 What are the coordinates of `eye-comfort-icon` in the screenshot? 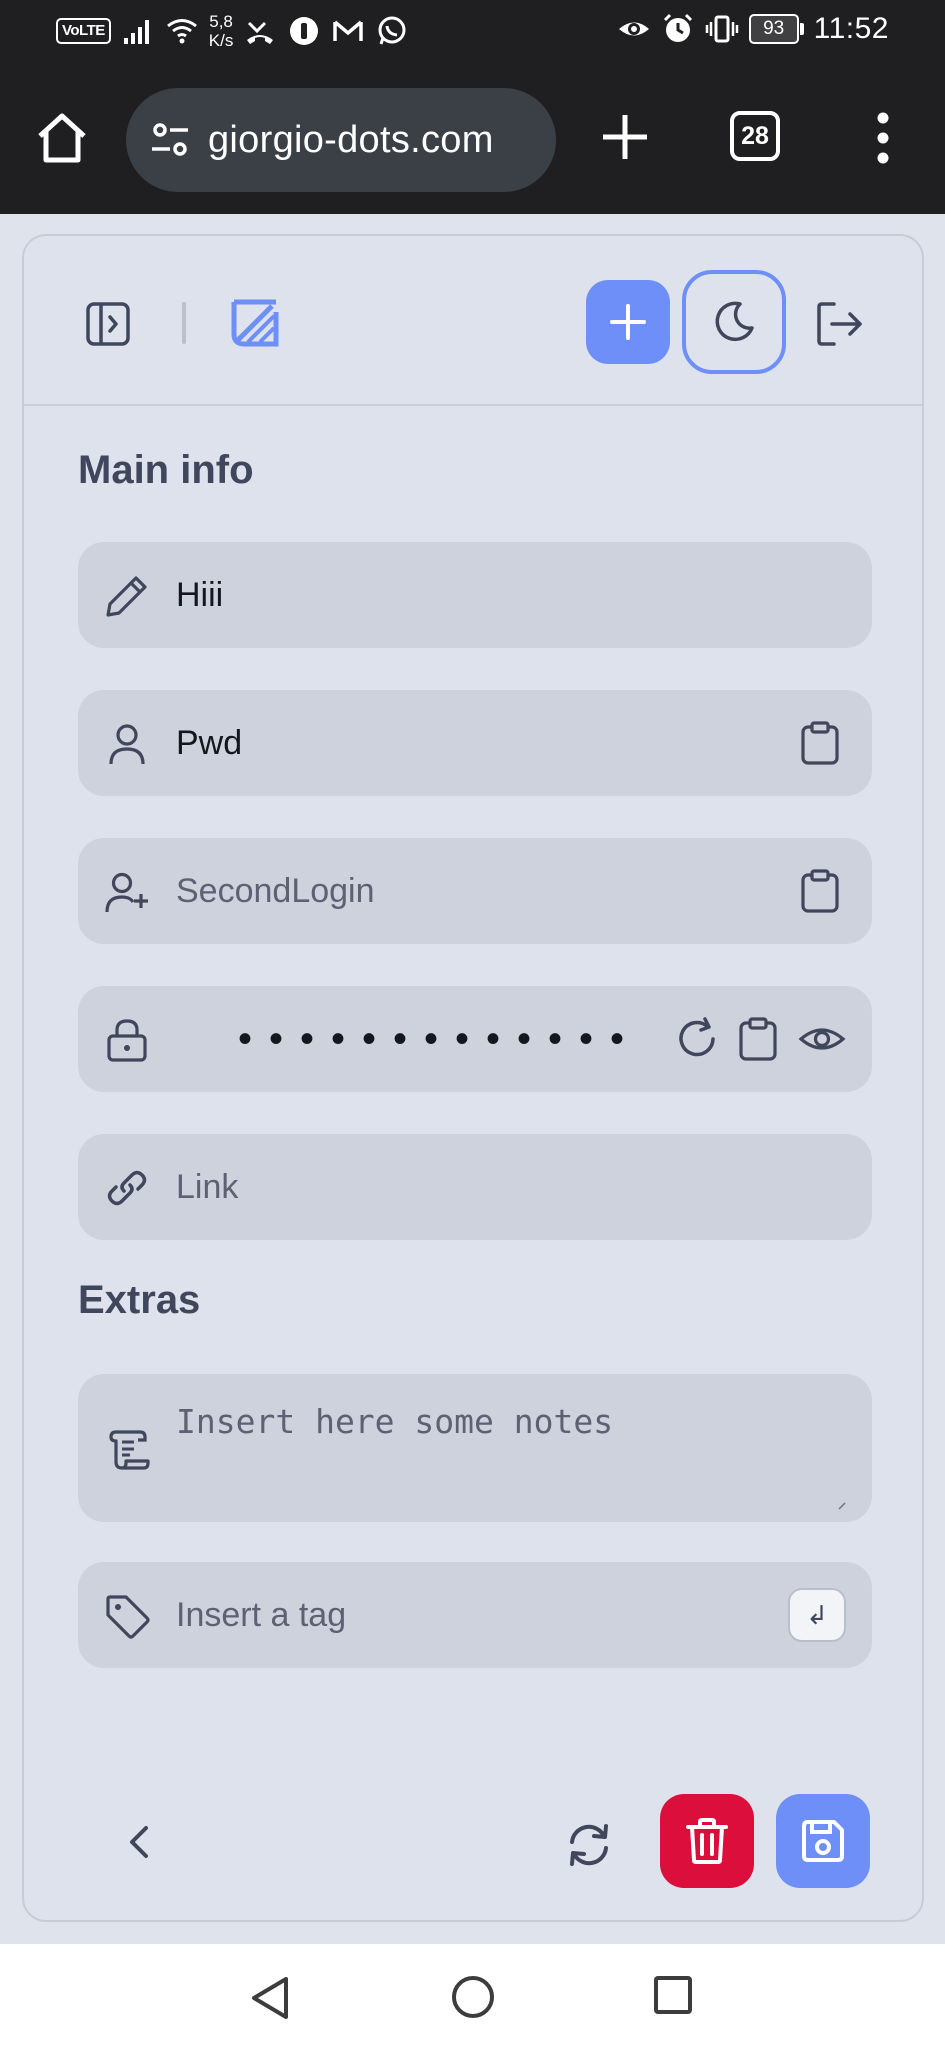 It's located at (633, 29).